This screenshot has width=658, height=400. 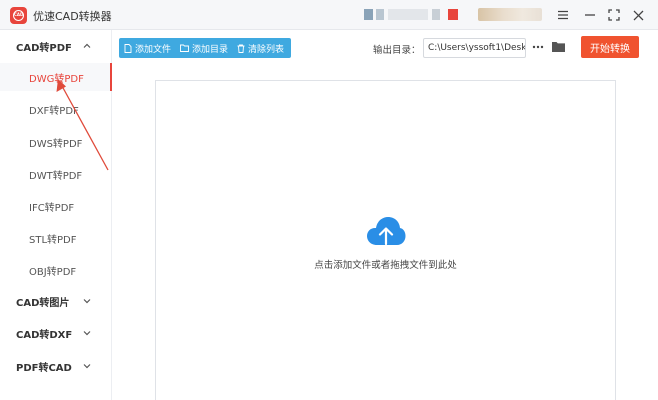 What do you see at coordinates (44, 335) in the screenshot?
I see `sidebar-group-label: CAD转DXF` at bounding box center [44, 335].